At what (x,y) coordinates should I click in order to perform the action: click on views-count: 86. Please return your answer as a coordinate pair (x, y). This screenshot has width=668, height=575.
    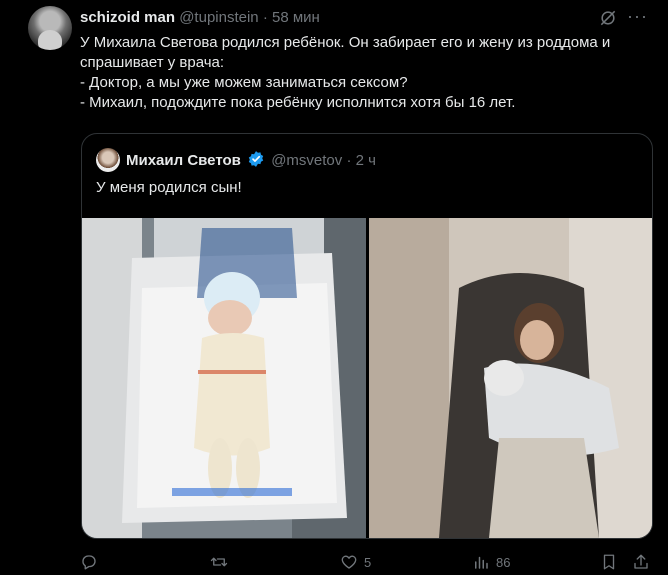
    Looking at the image, I should click on (503, 562).